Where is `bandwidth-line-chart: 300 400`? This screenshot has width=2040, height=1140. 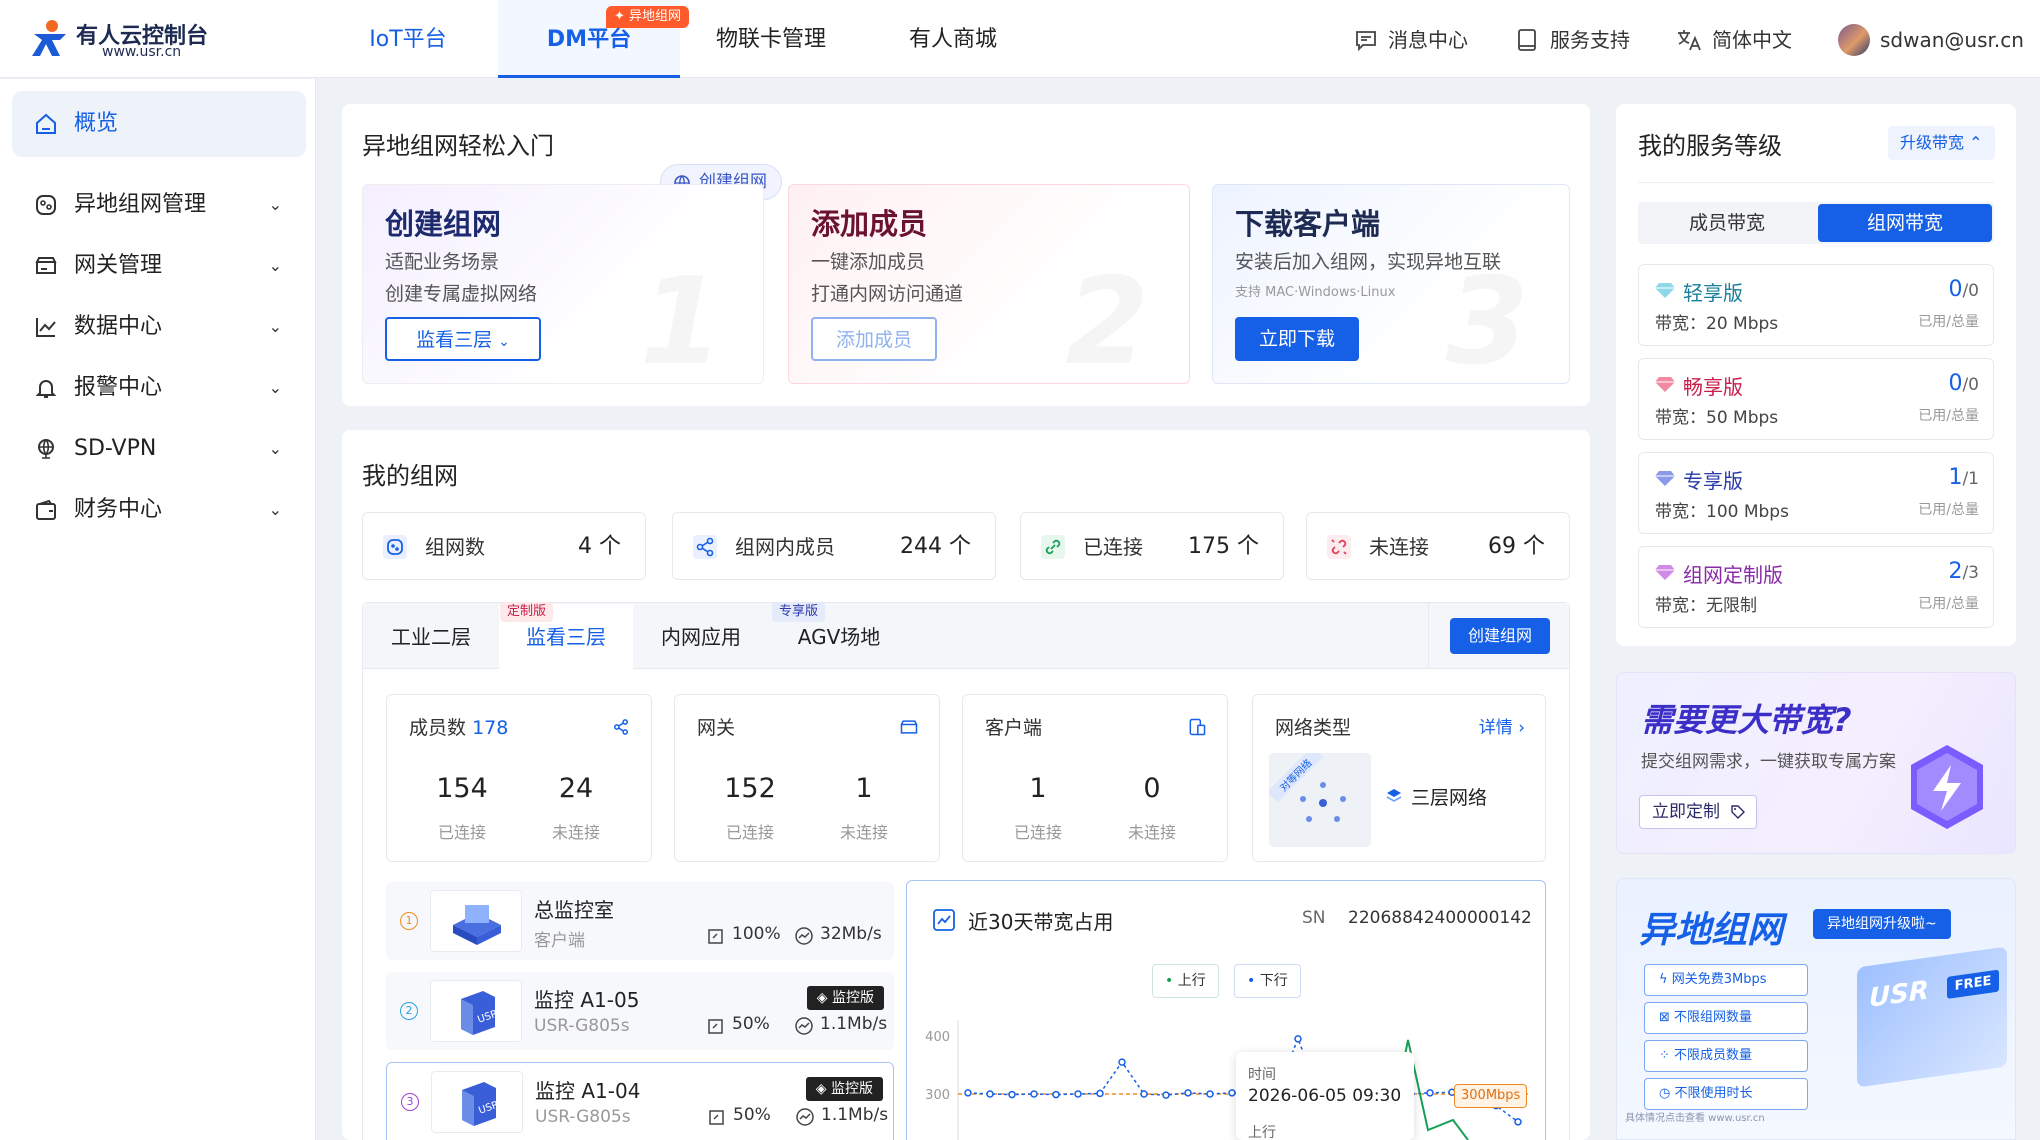 bandwidth-line-chart: 300 400 is located at coordinates (1226, 1075).